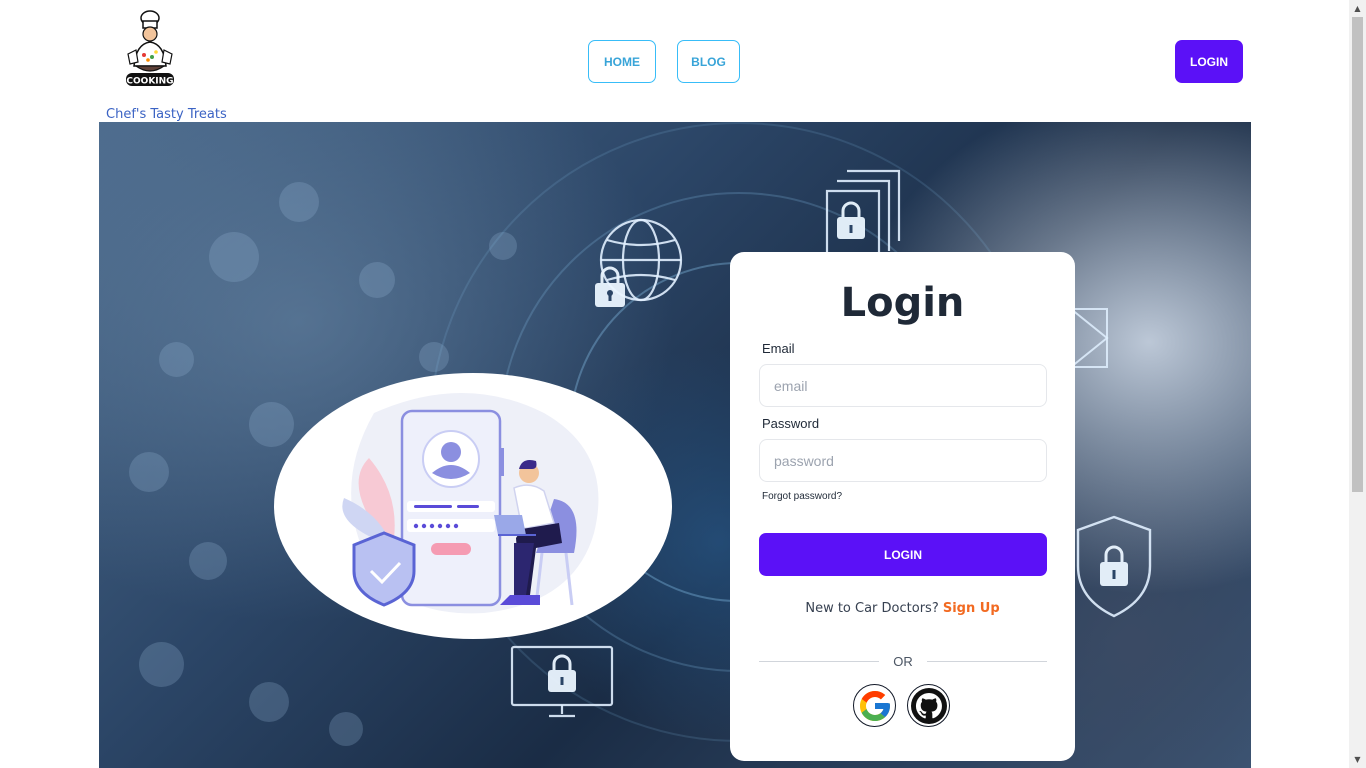 This screenshot has width=1366, height=768. I want to click on nav-home-button: HOME, so click(622, 61).